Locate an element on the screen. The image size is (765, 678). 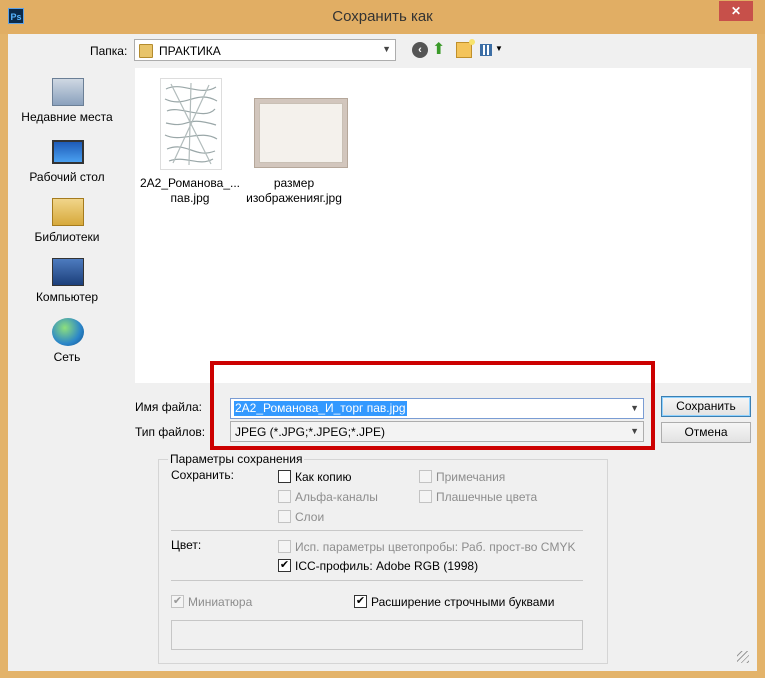
annotation-highlight-box is located at coordinates (432, 405).